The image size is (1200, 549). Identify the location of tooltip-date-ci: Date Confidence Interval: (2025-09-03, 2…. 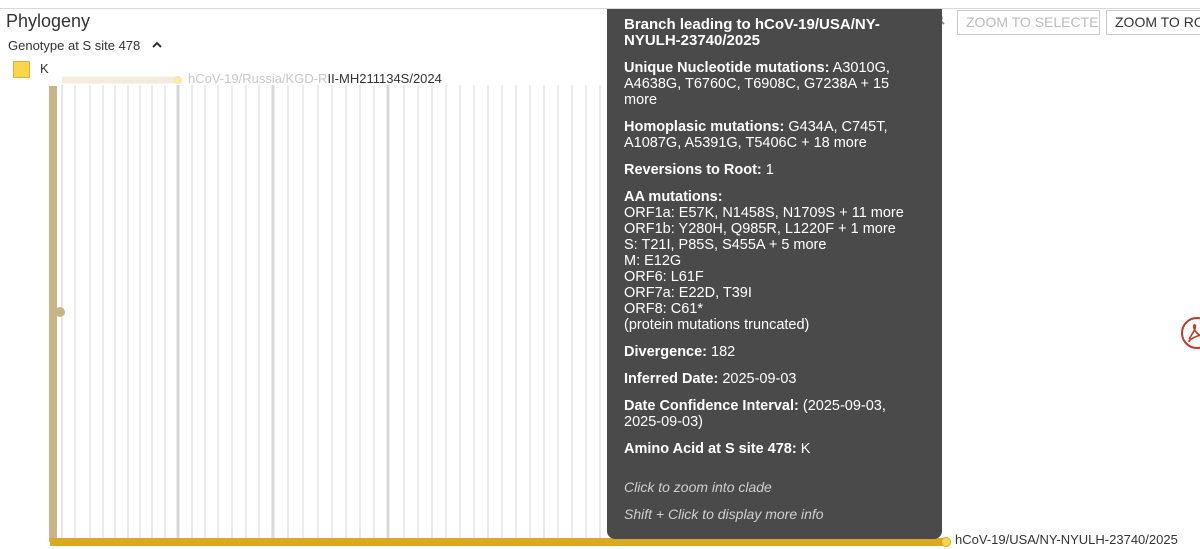
(774, 414).